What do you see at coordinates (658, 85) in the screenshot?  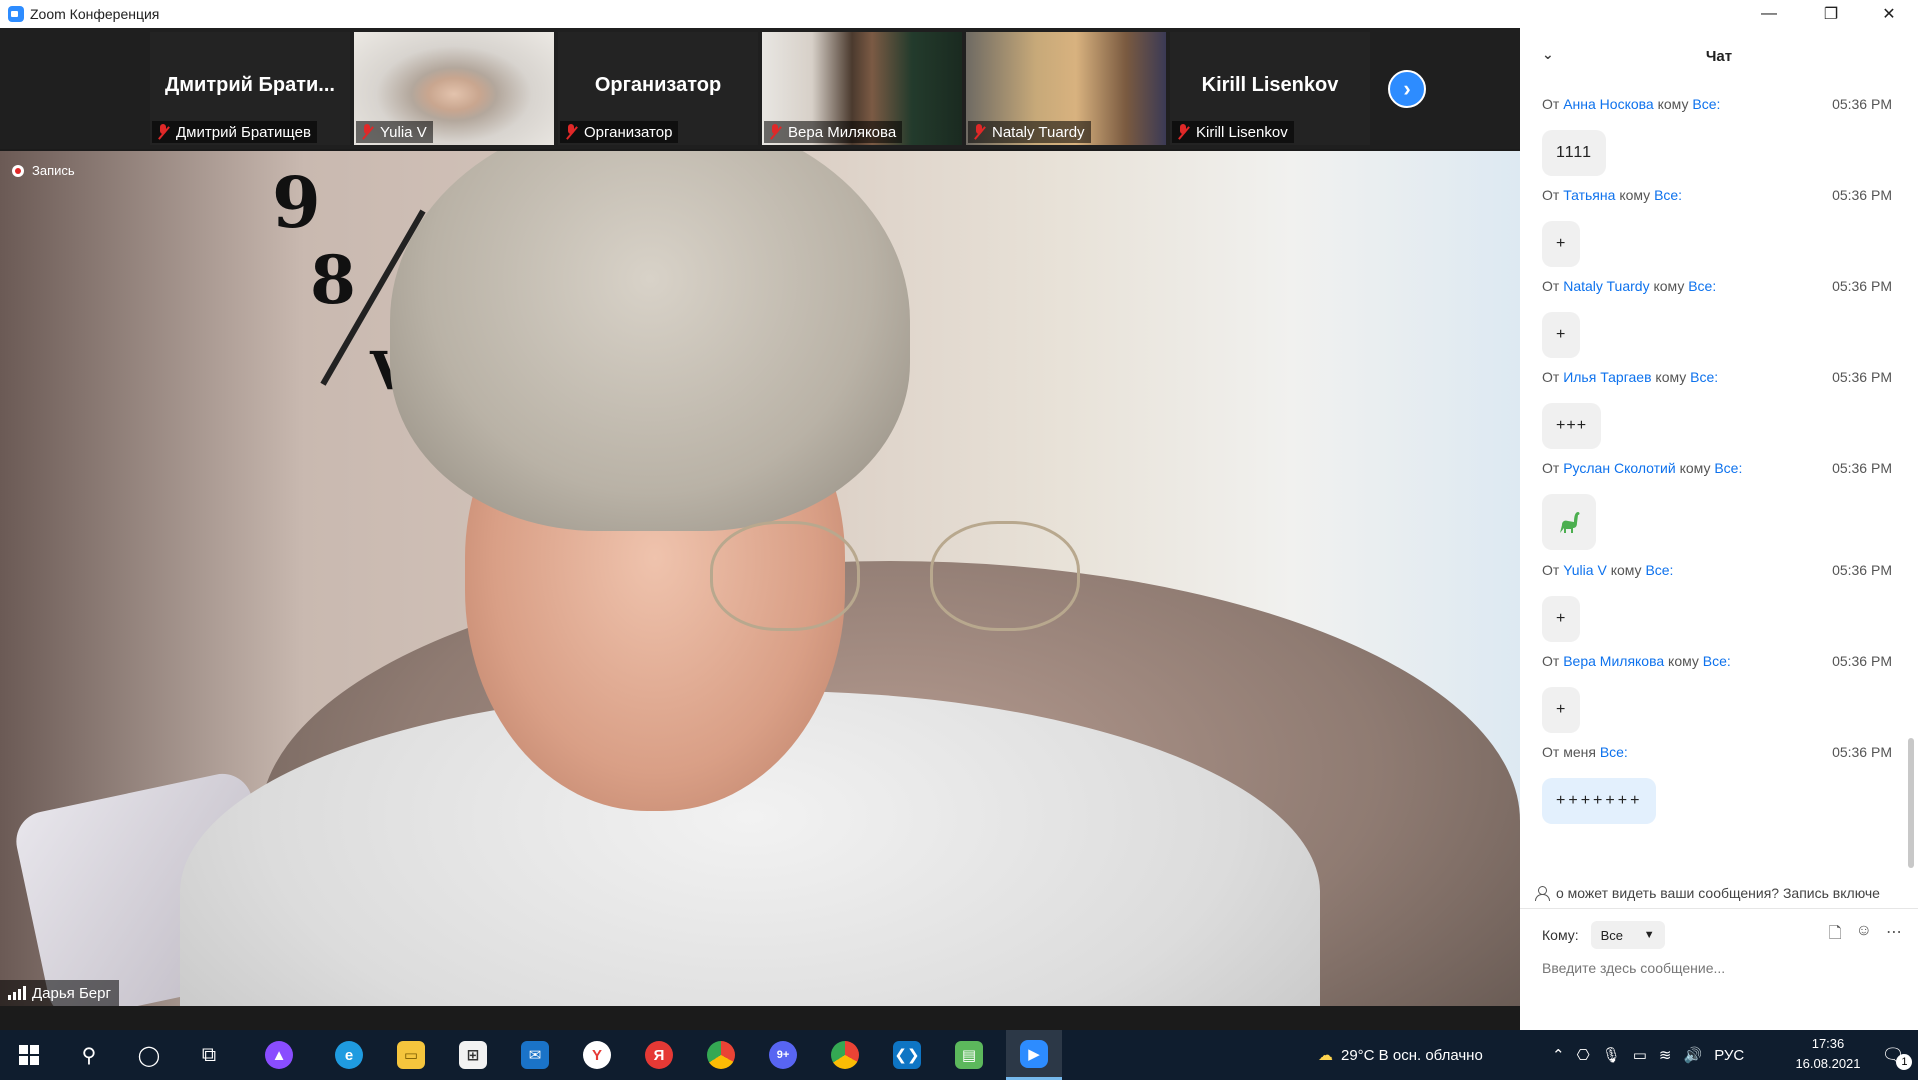 I see `participant-name-large: Организатор` at bounding box center [658, 85].